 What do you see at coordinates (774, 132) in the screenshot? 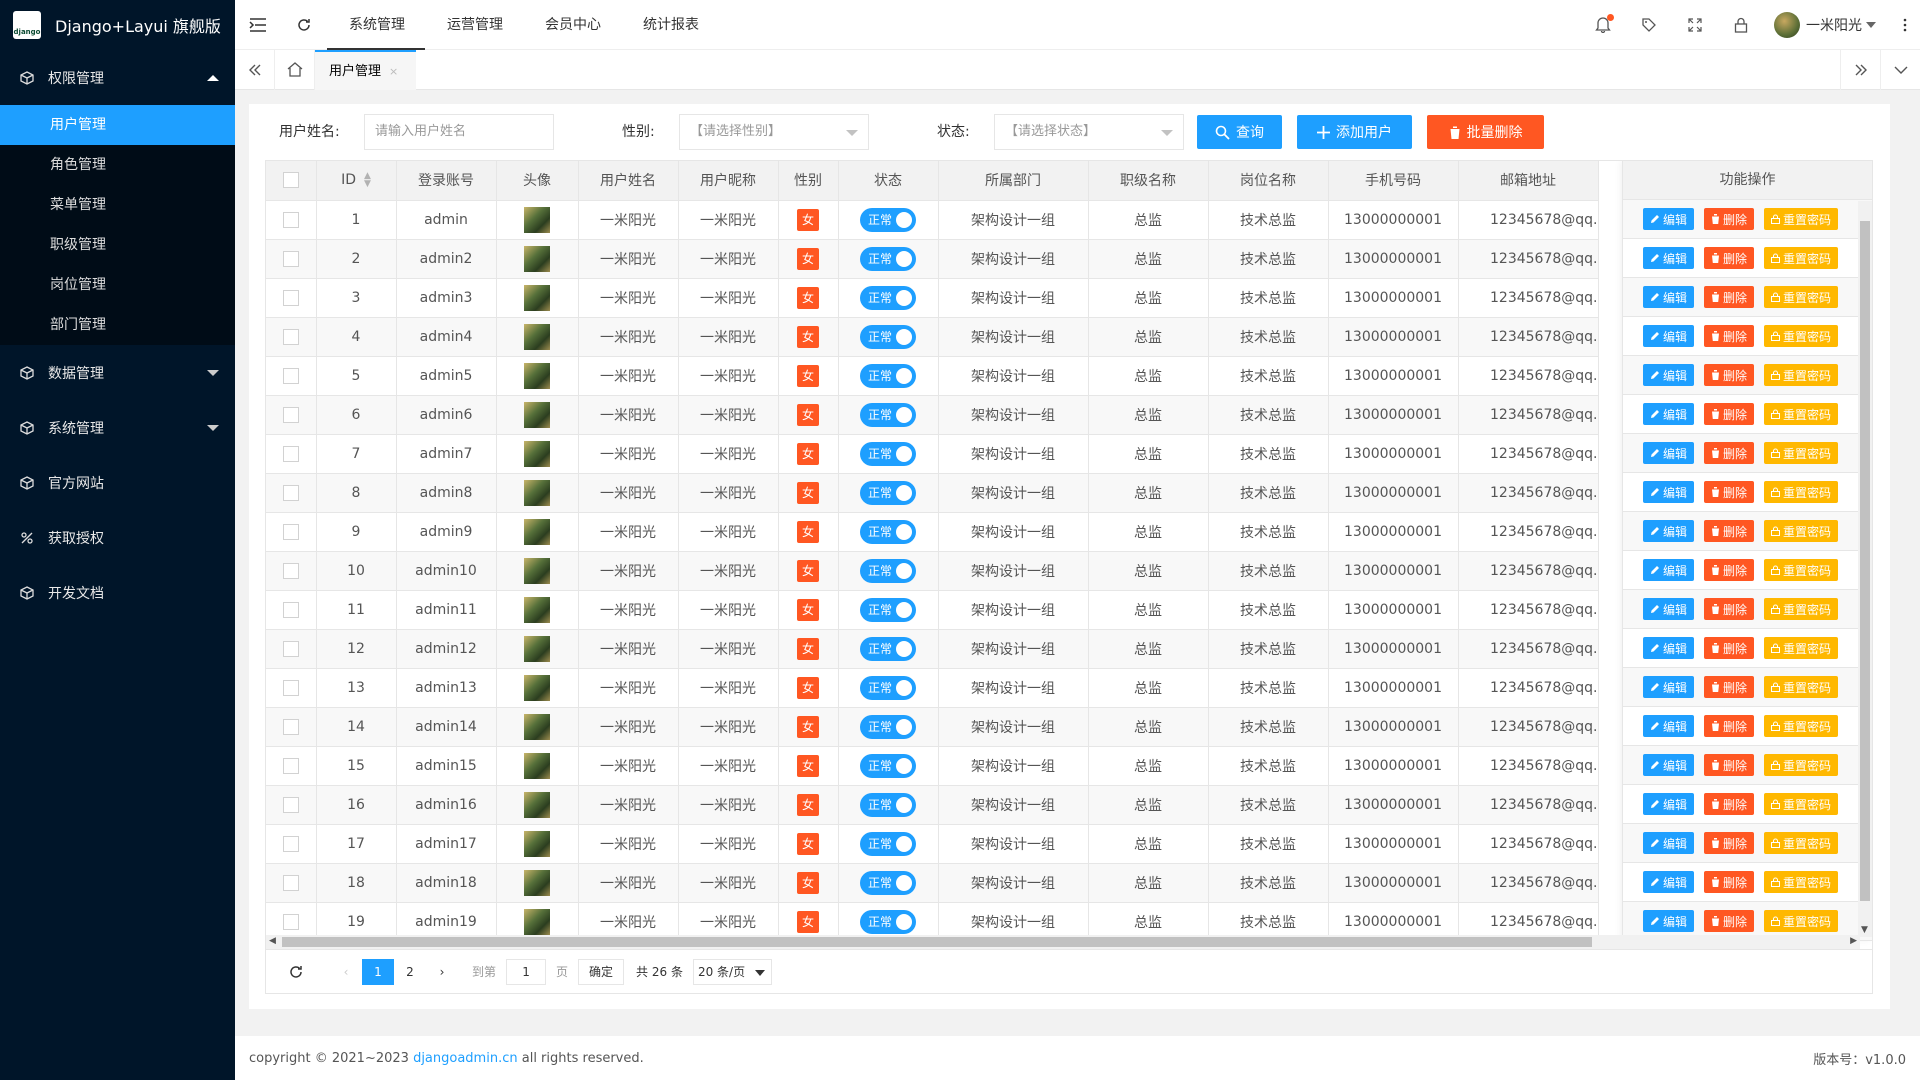
I see `gender-select: 【请选择性别】` at bounding box center [774, 132].